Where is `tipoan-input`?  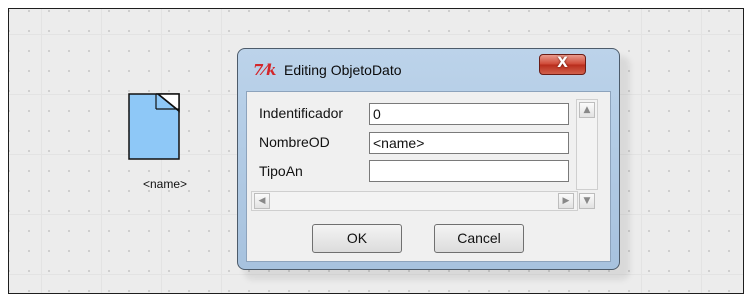 tipoan-input is located at coordinates (469, 171).